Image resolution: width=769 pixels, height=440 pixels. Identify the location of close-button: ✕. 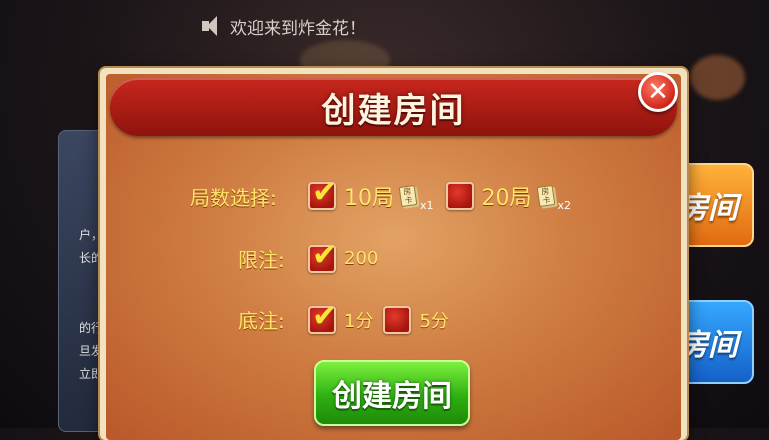
(658, 92).